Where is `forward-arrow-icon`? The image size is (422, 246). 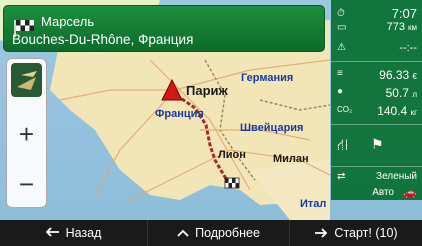 forward-arrow-icon is located at coordinates (321, 233).